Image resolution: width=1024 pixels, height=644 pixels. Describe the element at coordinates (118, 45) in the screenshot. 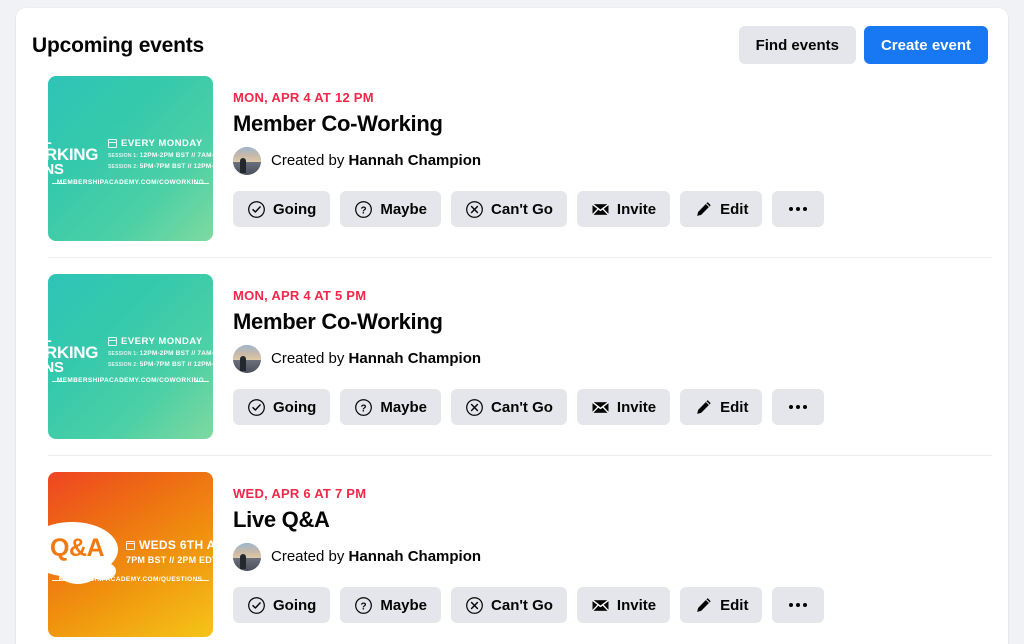

I see `page-title: Upcoming events` at that location.